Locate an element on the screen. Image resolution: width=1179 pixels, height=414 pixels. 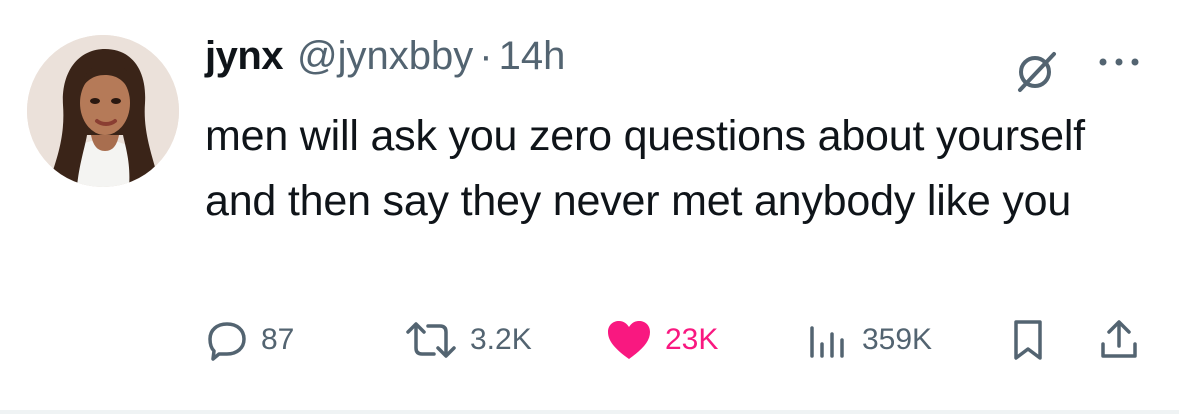
share-button is located at coordinates (1119, 340).